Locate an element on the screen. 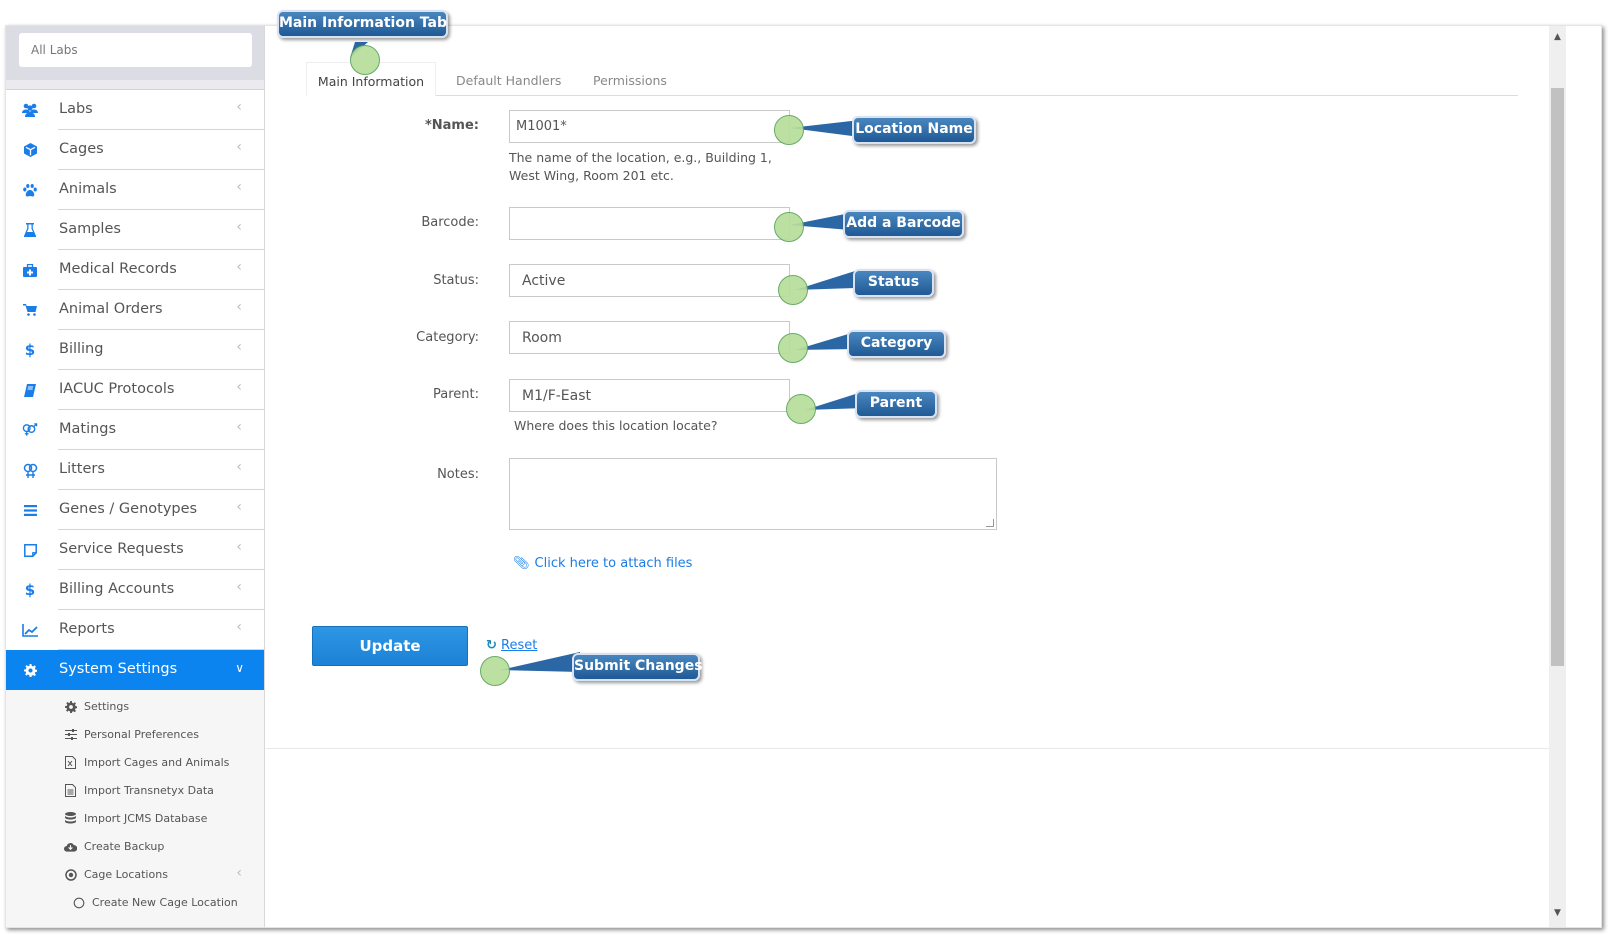  gear-icon is located at coordinates (30, 670).